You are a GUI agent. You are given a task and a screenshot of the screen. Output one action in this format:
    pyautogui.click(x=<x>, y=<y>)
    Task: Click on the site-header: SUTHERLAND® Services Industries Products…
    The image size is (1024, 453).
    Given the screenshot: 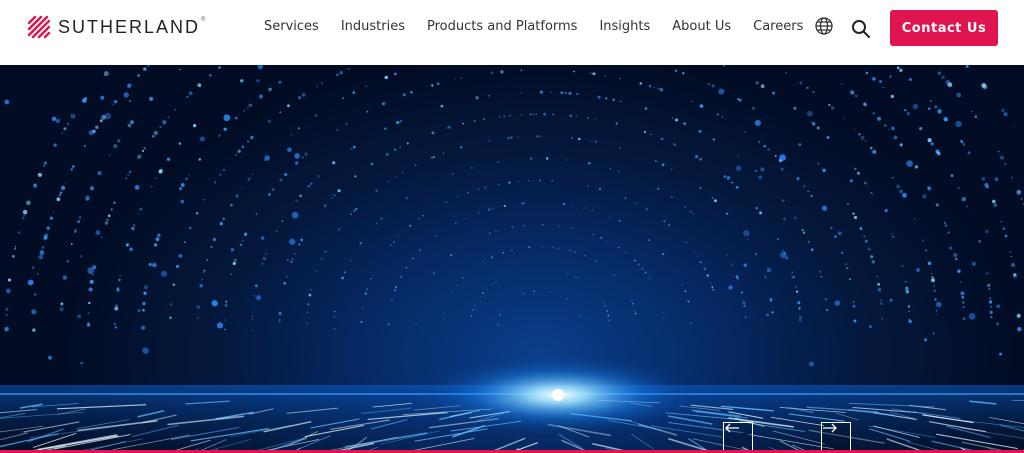 What is the action you would take?
    pyautogui.click(x=512, y=32)
    